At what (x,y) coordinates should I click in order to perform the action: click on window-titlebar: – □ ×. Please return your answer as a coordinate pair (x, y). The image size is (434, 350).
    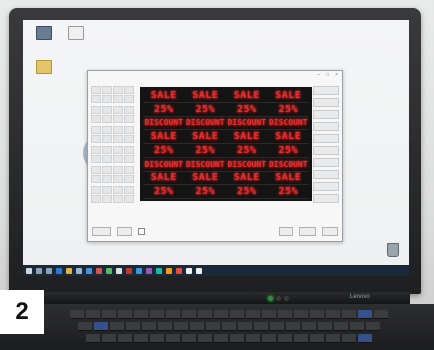
    Looking at the image, I should click on (215, 75).